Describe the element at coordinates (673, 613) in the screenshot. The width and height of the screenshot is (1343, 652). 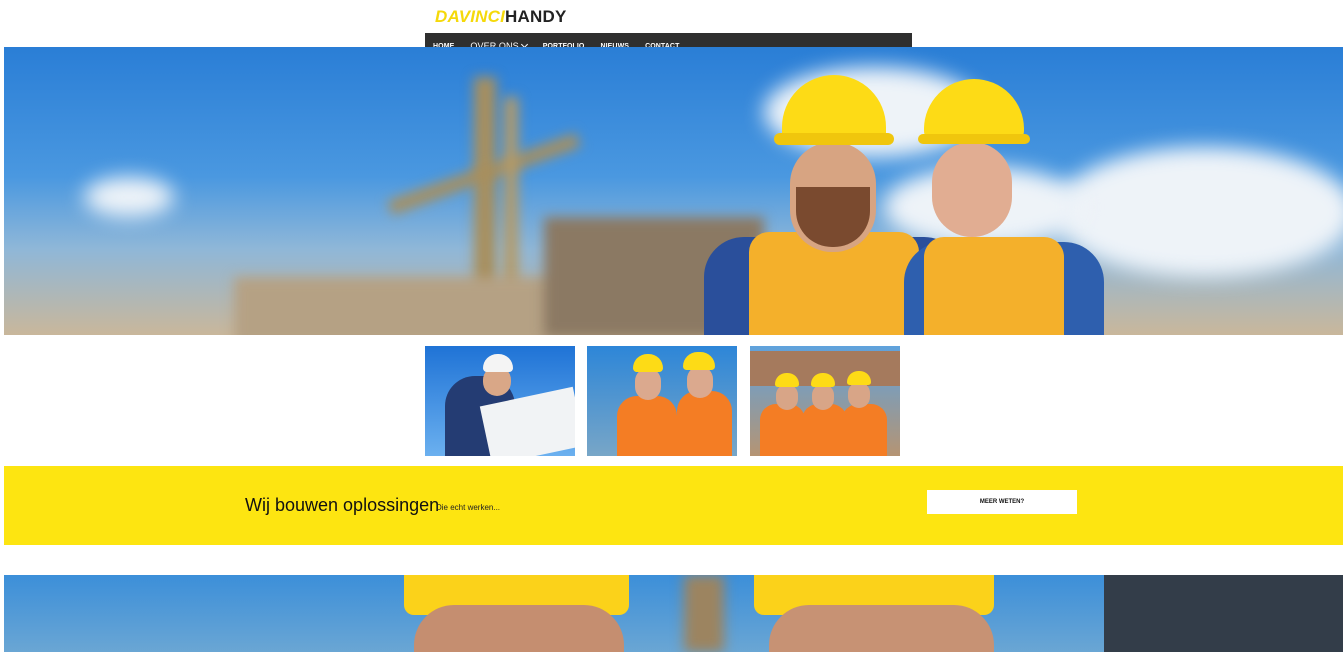
I see `secondary-hero-image` at that location.